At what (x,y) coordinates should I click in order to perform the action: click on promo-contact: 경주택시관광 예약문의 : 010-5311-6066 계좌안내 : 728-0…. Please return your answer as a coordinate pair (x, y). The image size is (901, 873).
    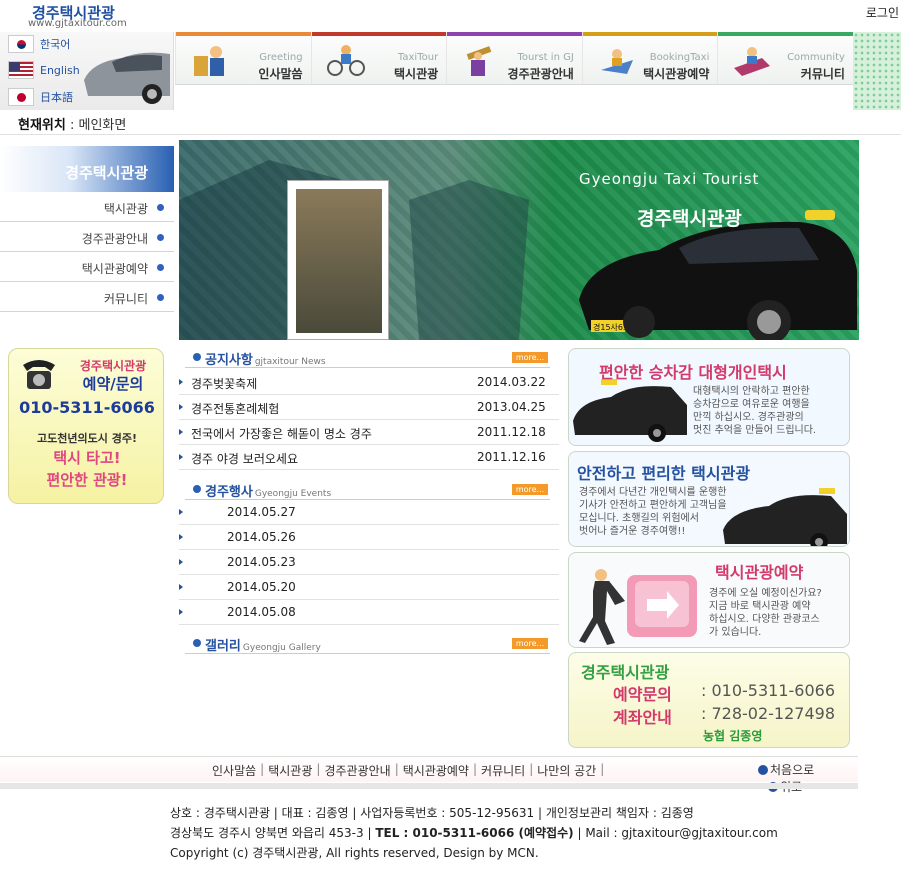
    Looking at the image, I should click on (709, 700).